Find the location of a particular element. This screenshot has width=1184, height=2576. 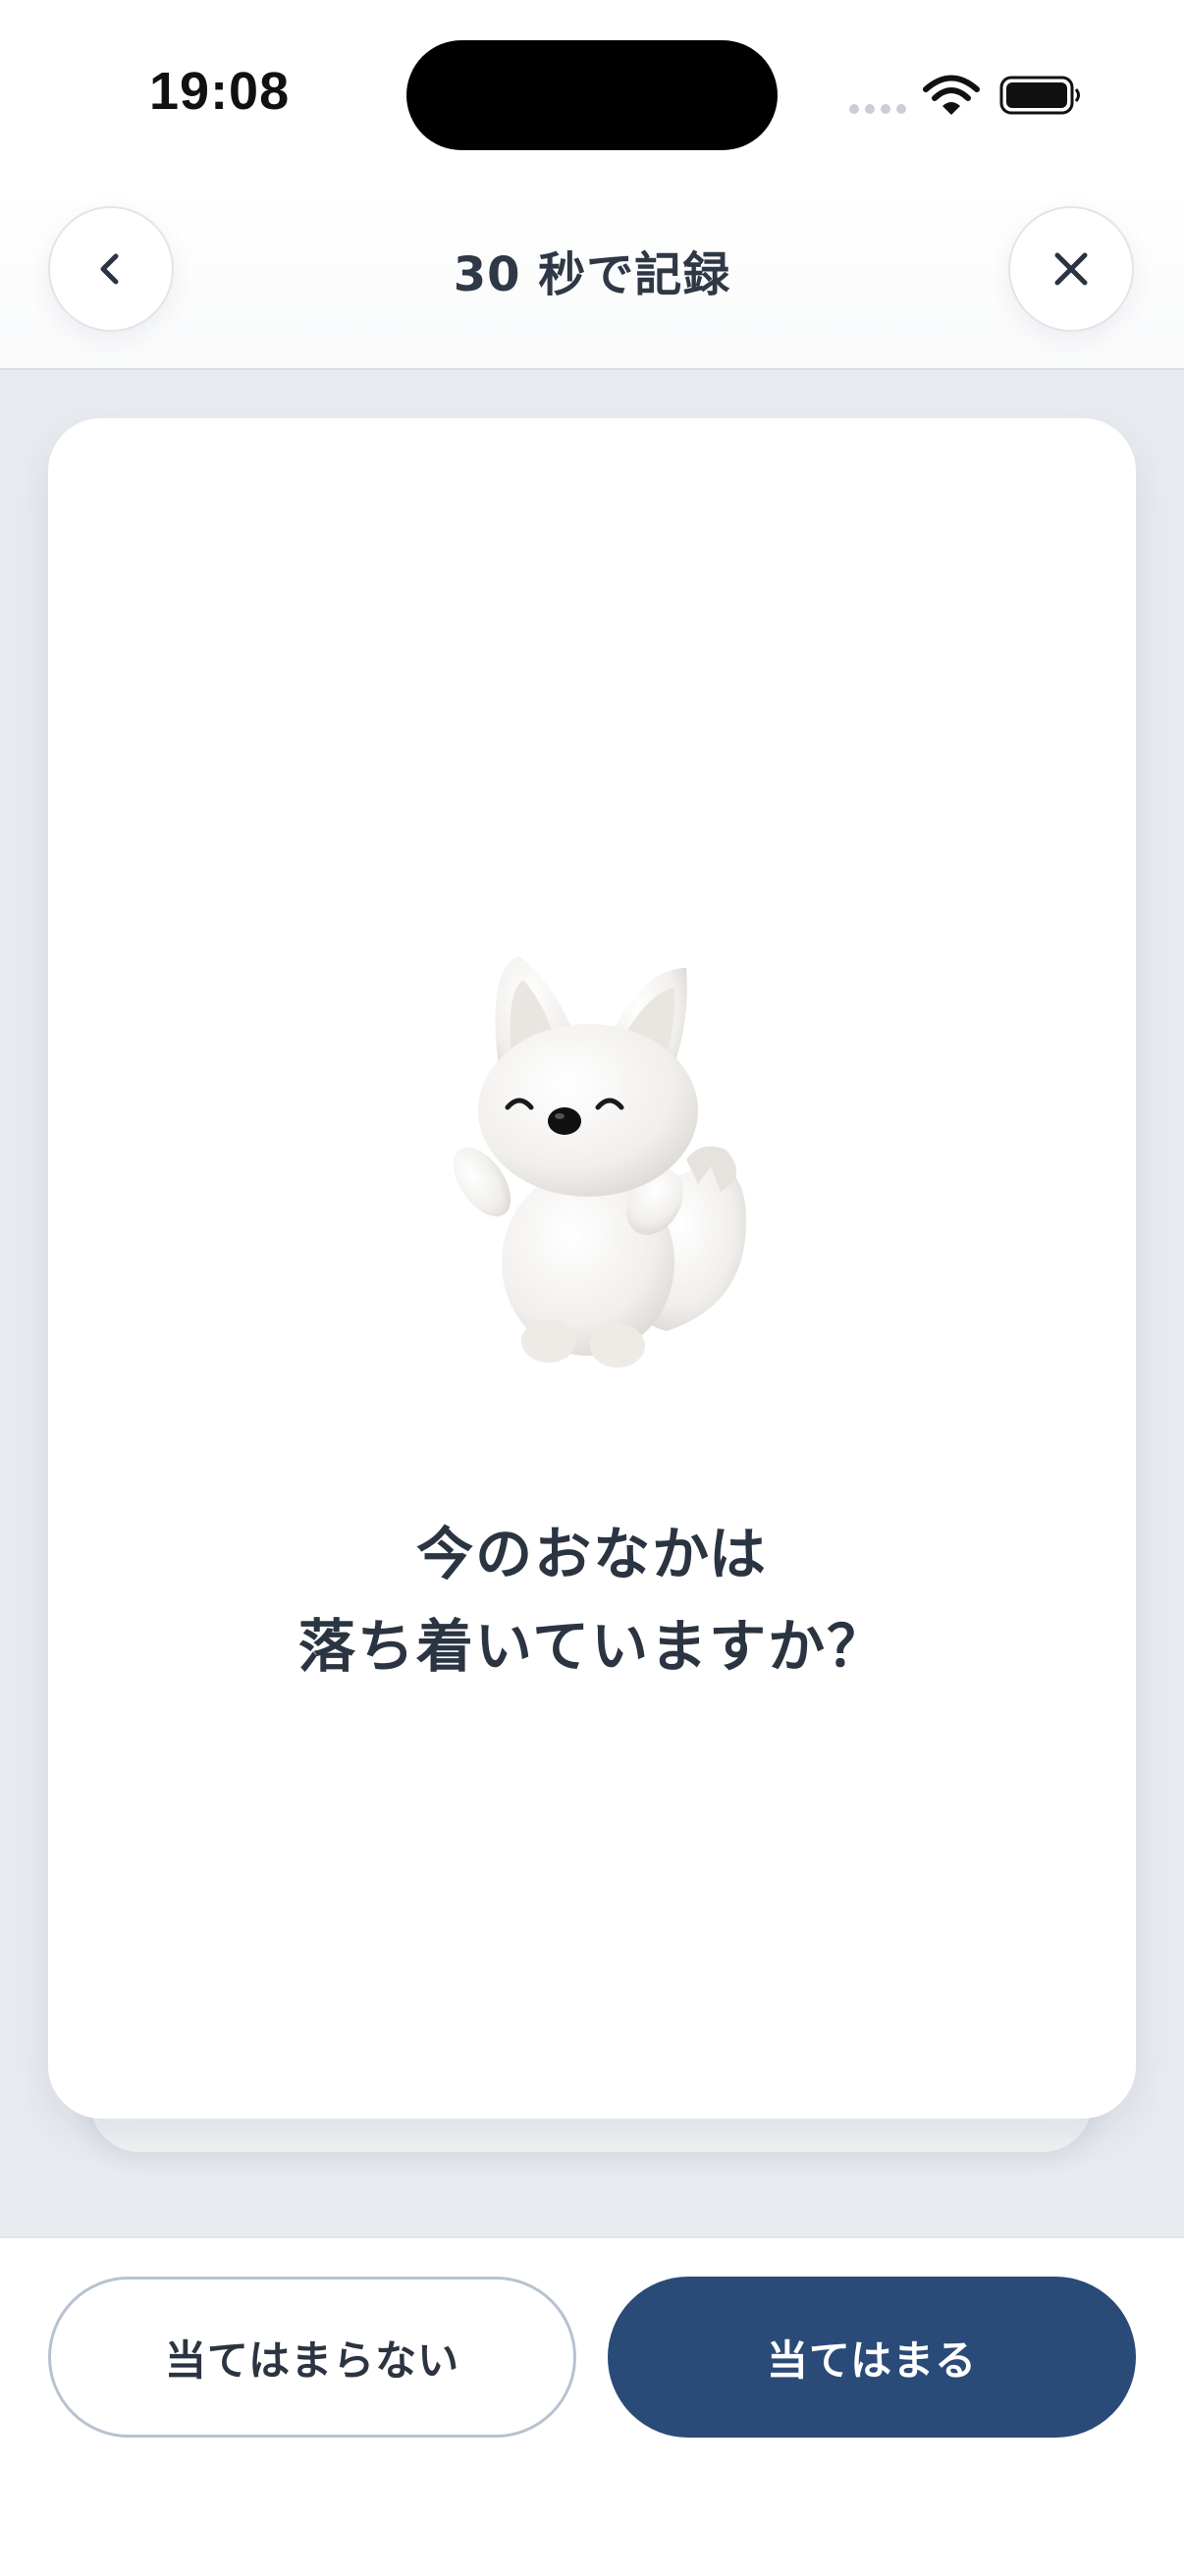

question-line-1: 今のおなかは is located at coordinates (592, 1554).